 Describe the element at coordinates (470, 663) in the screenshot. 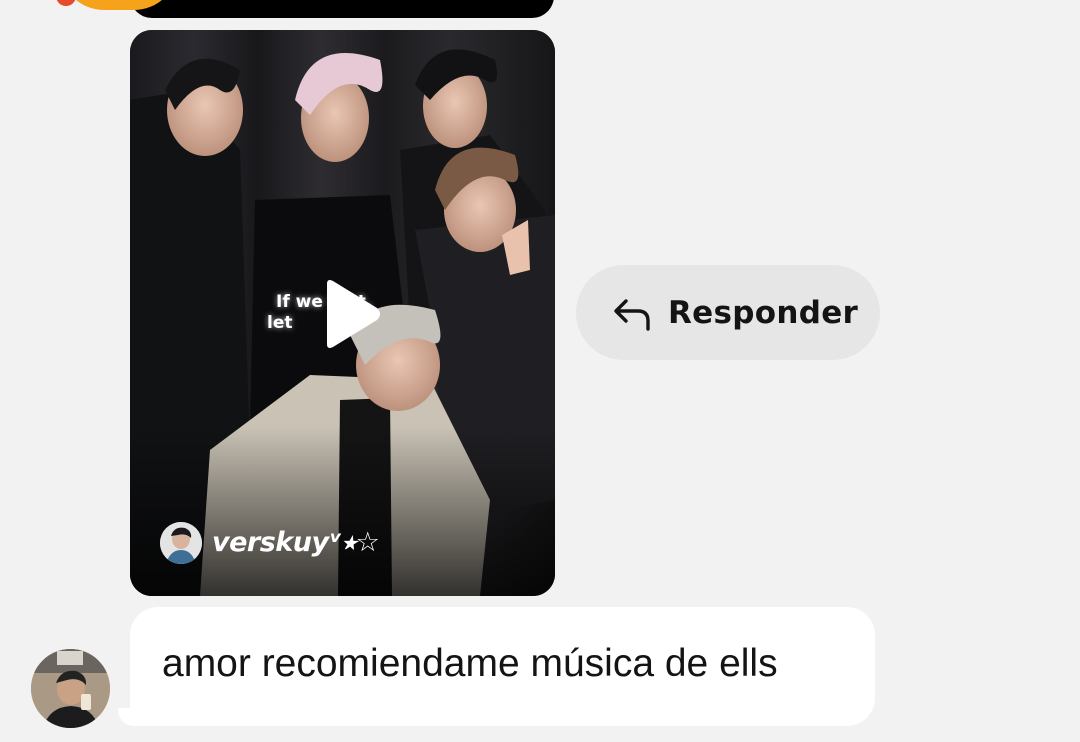

I see `message-text: amor recomiendame música de ells` at that location.